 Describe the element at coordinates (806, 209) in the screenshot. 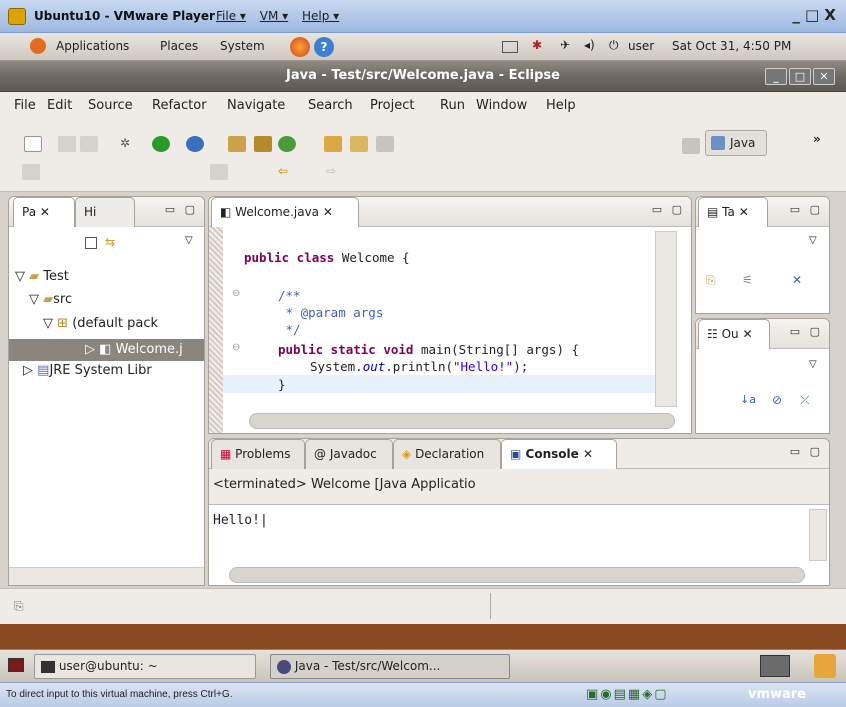

I see `task-min-max-icon: ▭ ▢` at that location.